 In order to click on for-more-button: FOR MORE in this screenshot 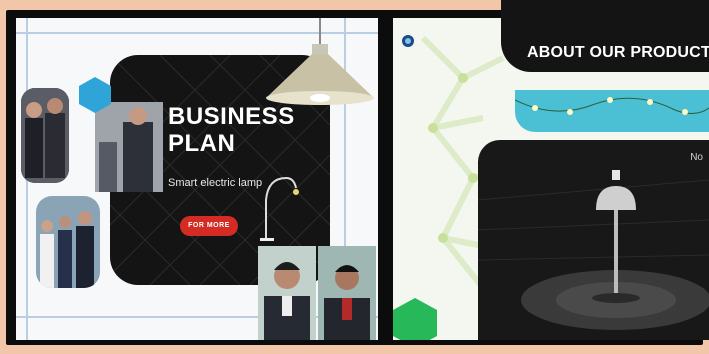, I will do `click(209, 226)`.